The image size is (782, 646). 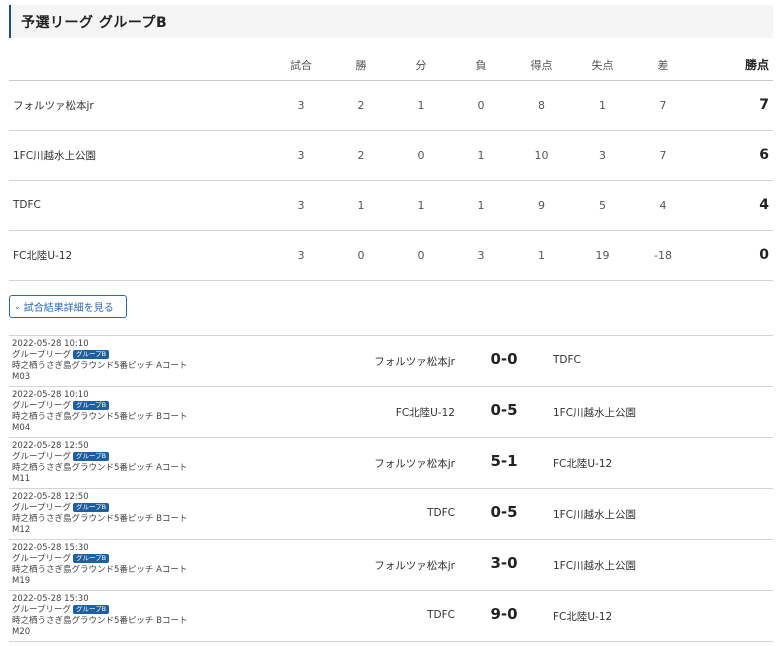 What do you see at coordinates (541, 155) in the screenshot?
I see `goals-for-cell: 10` at bounding box center [541, 155].